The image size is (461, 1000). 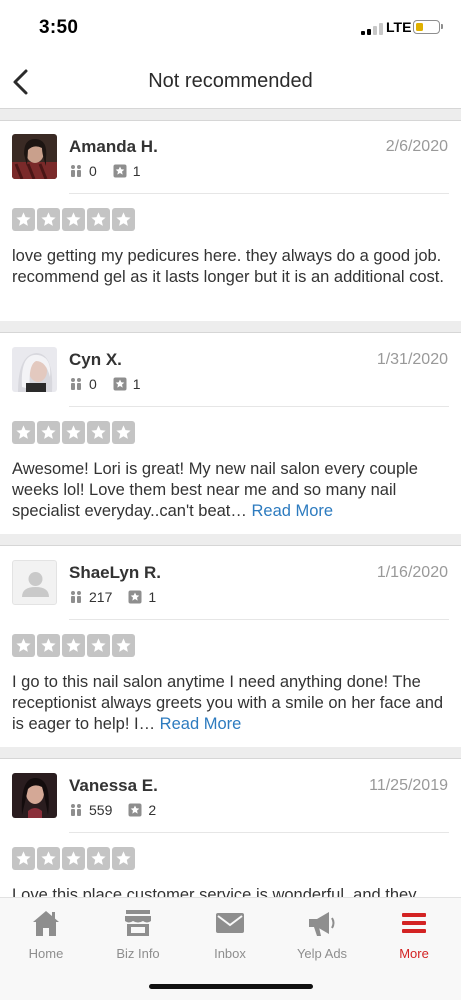 What do you see at coordinates (414, 934) in the screenshot?
I see `tab-more: More` at bounding box center [414, 934].